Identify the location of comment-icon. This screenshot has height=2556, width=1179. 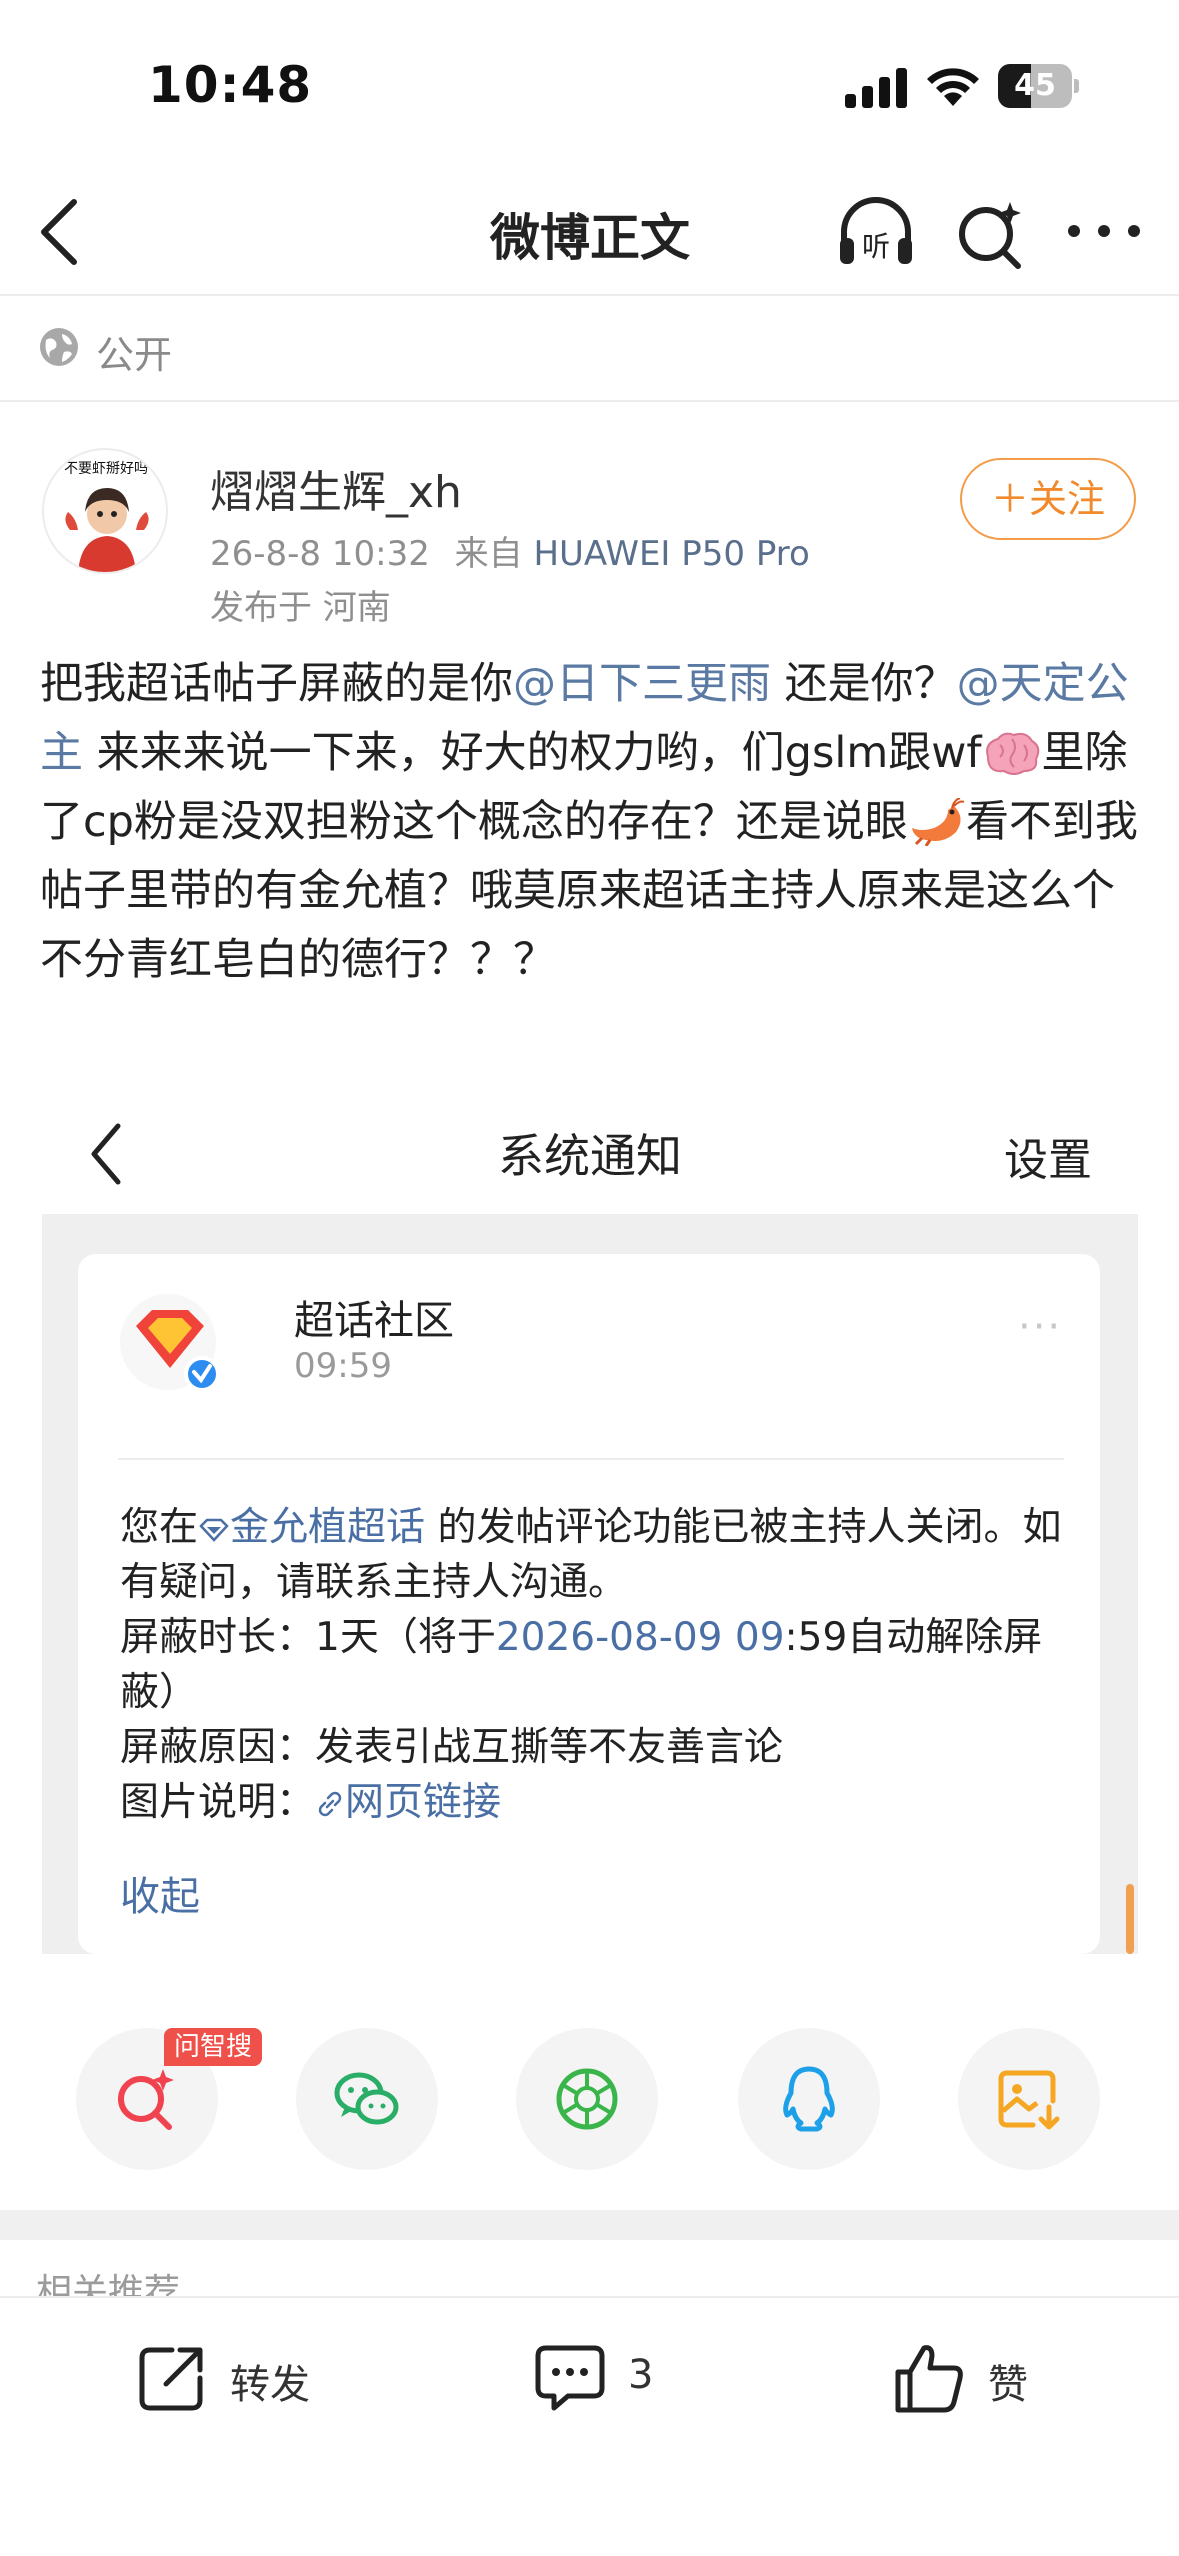
(570, 2378).